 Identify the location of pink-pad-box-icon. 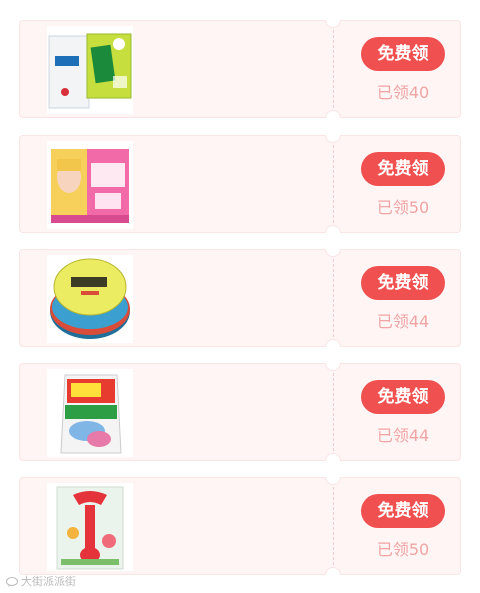
(90, 185).